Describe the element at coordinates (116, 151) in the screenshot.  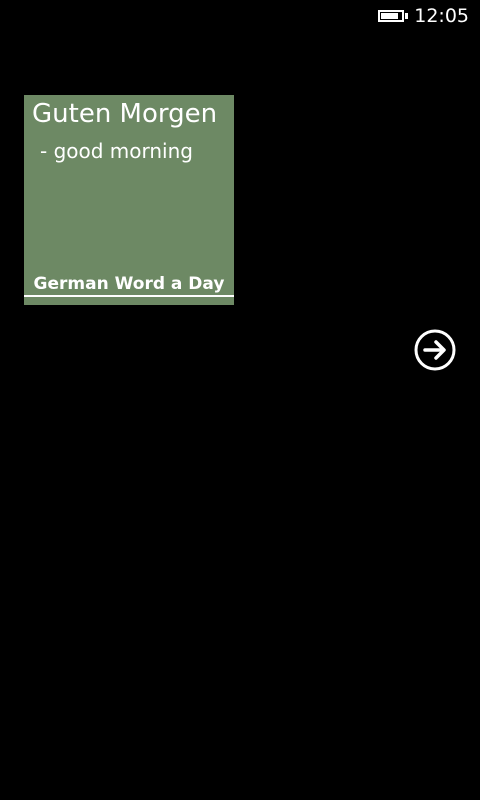
I see `tile-translation: - good morning` at that location.